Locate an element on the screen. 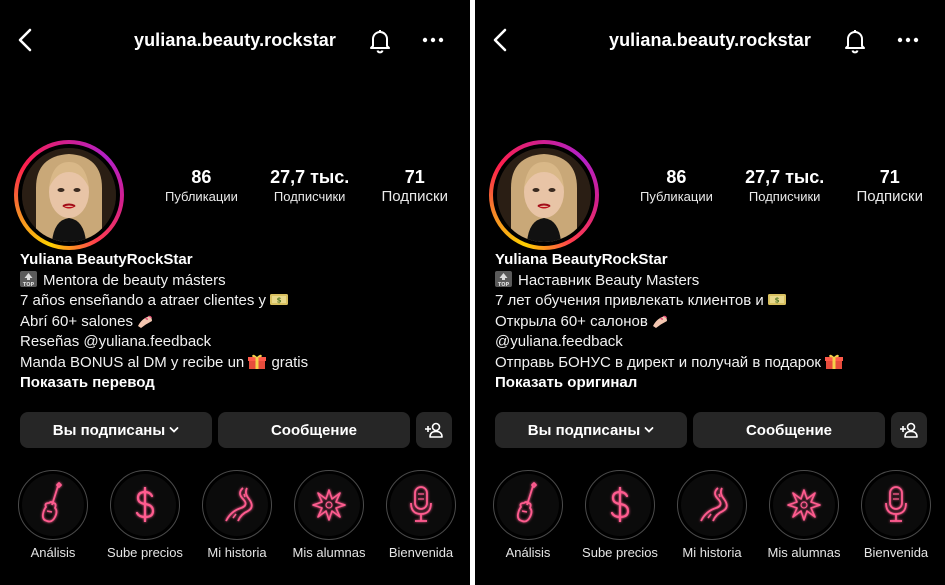 The image size is (945, 585). bio-line-5-end: gratis is located at coordinates (290, 362).